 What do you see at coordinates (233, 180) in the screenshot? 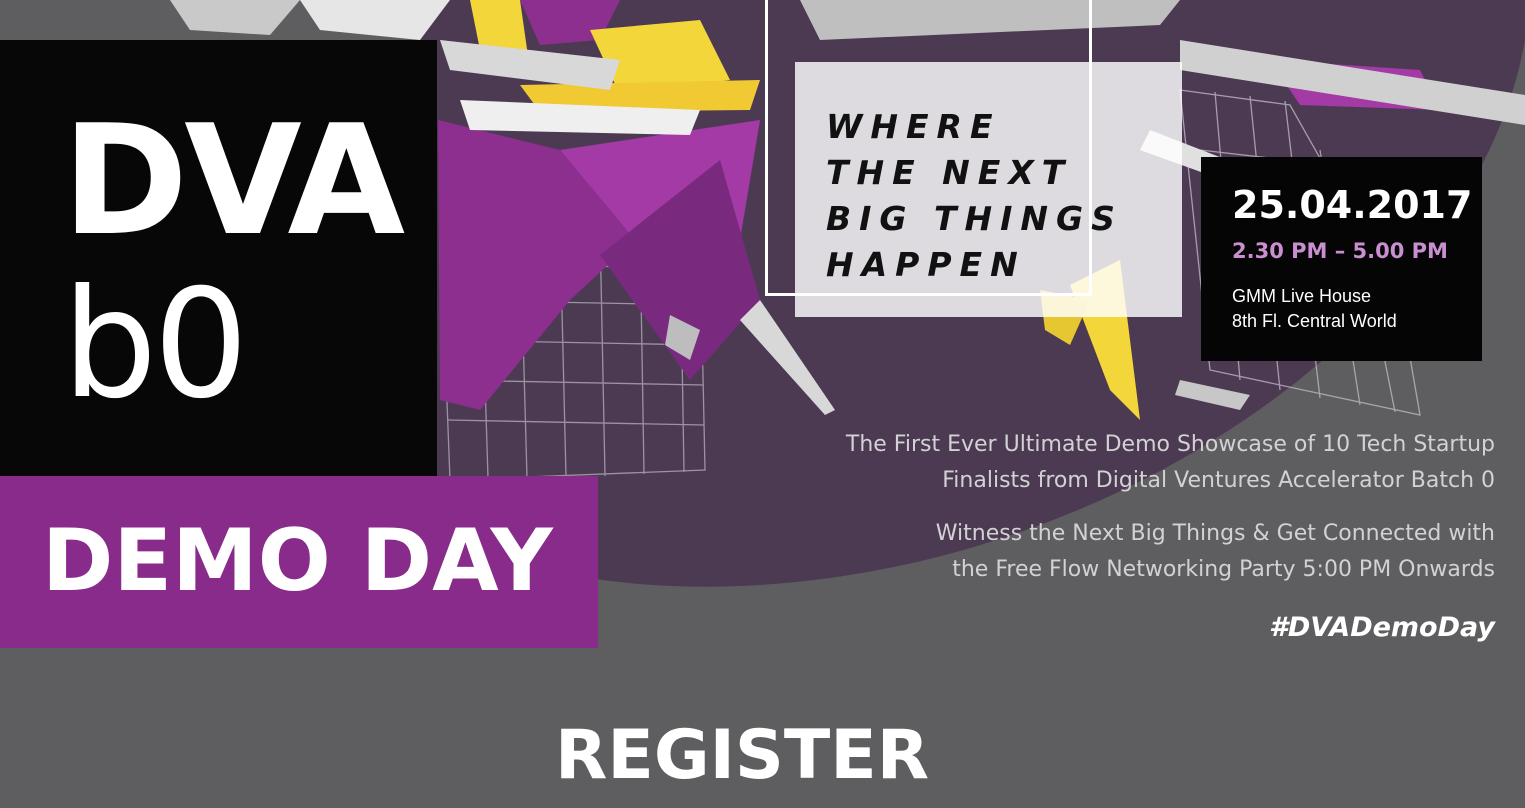
I see `dva-title: DVA` at bounding box center [233, 180].